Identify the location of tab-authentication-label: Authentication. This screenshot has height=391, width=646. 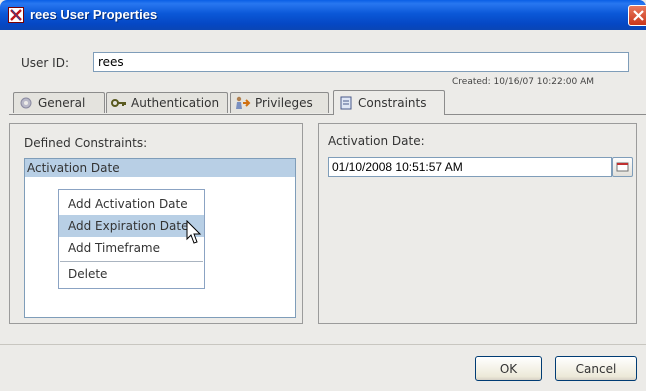
(175, 103).